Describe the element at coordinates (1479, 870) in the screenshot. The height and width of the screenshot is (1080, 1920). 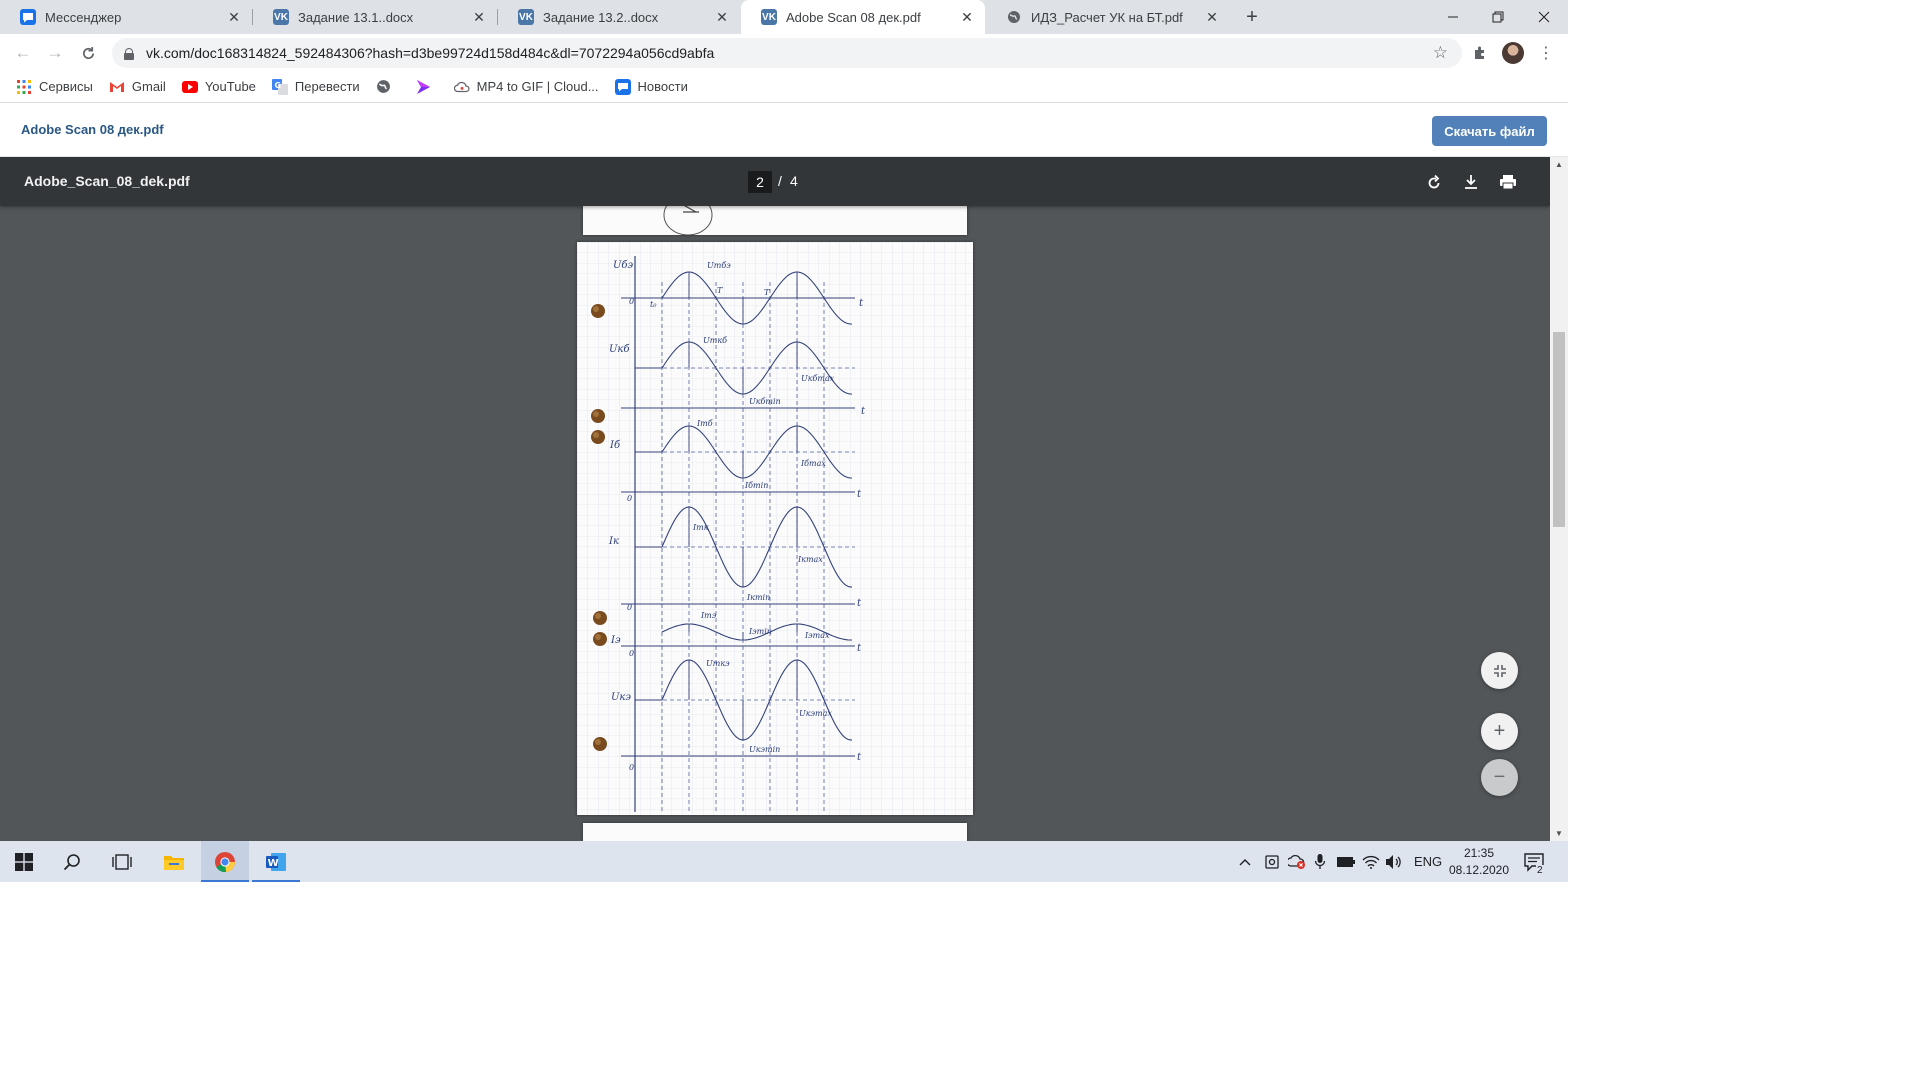
I see `clock-date: 08.12.2020` at that location.